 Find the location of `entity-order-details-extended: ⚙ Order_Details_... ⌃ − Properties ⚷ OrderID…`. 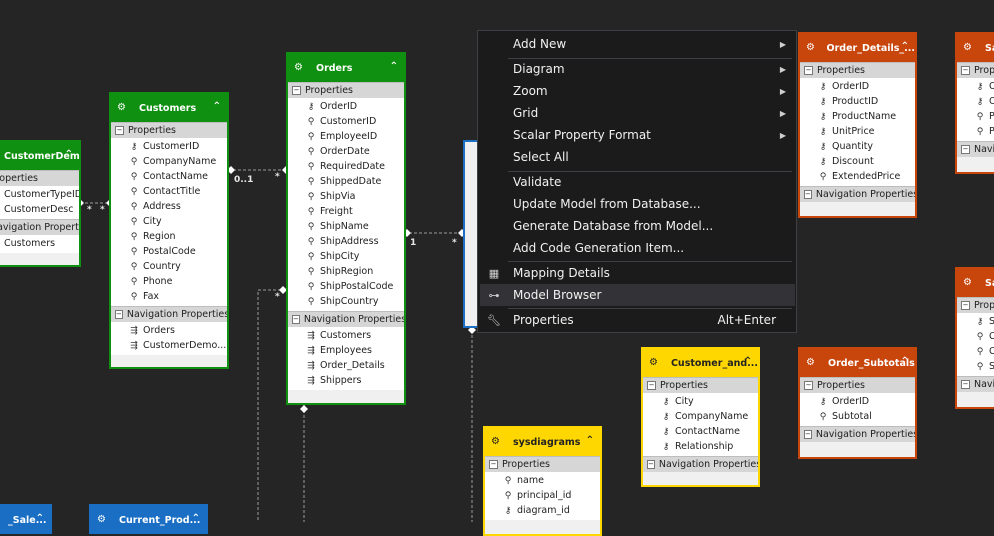

entity-order-details-extended: ⚙ Order_Details_... ⌃ − Properties ⚷ OrderID… is located at coordinates (857, 125).